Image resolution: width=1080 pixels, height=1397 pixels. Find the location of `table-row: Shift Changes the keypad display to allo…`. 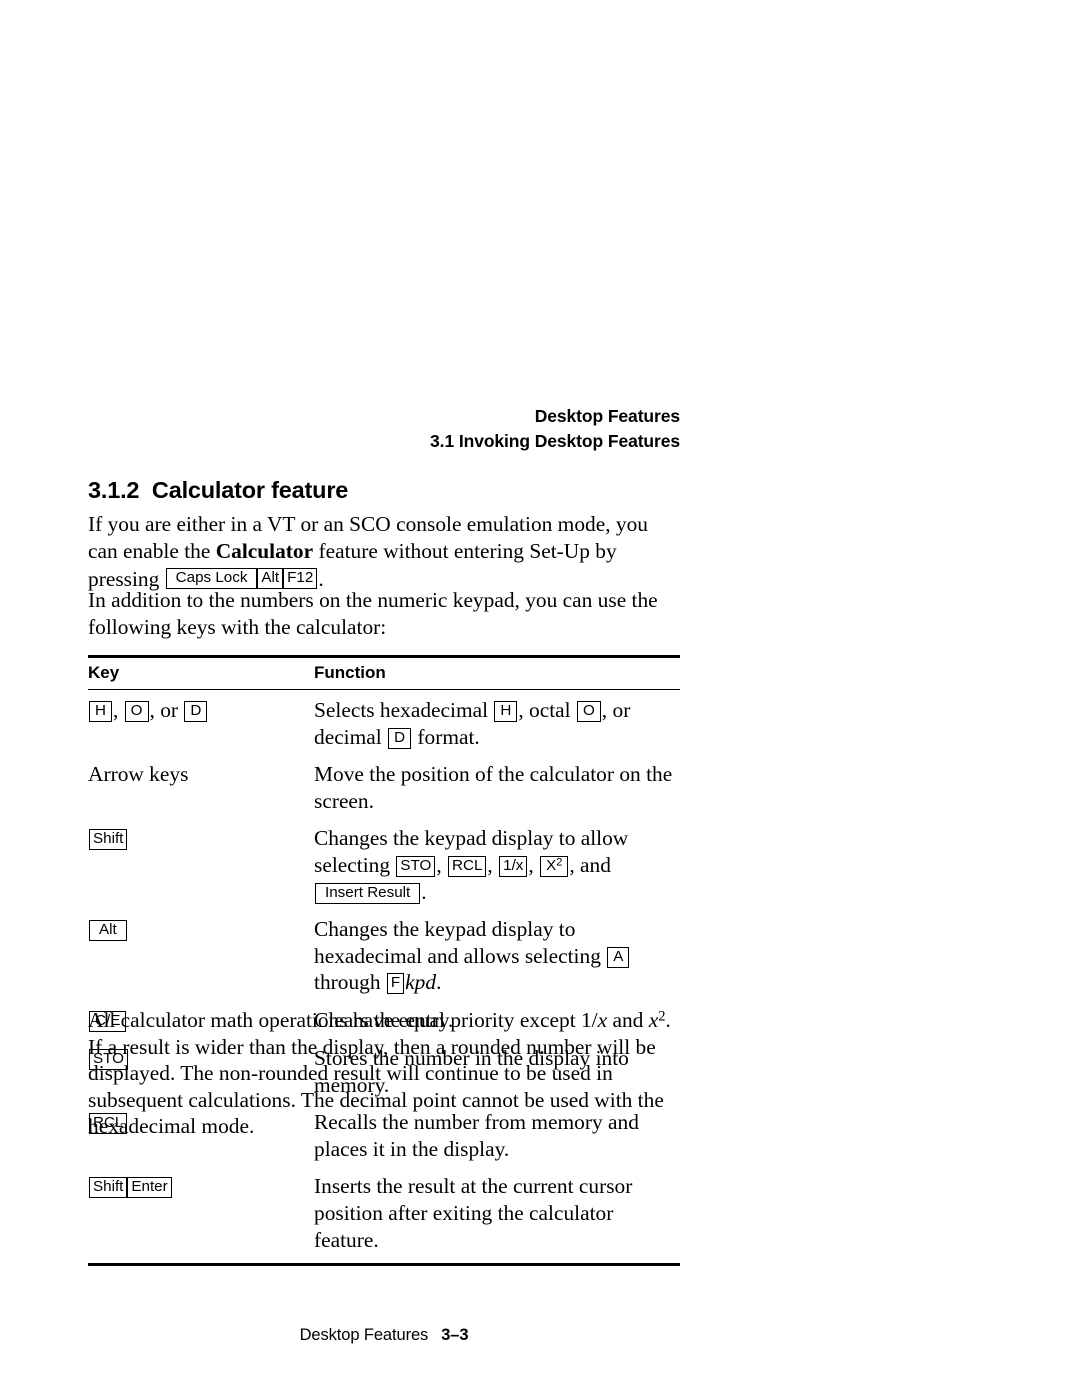

table-row: Shift Changes the keypad display to allo… is located at coordinates (384, 870).